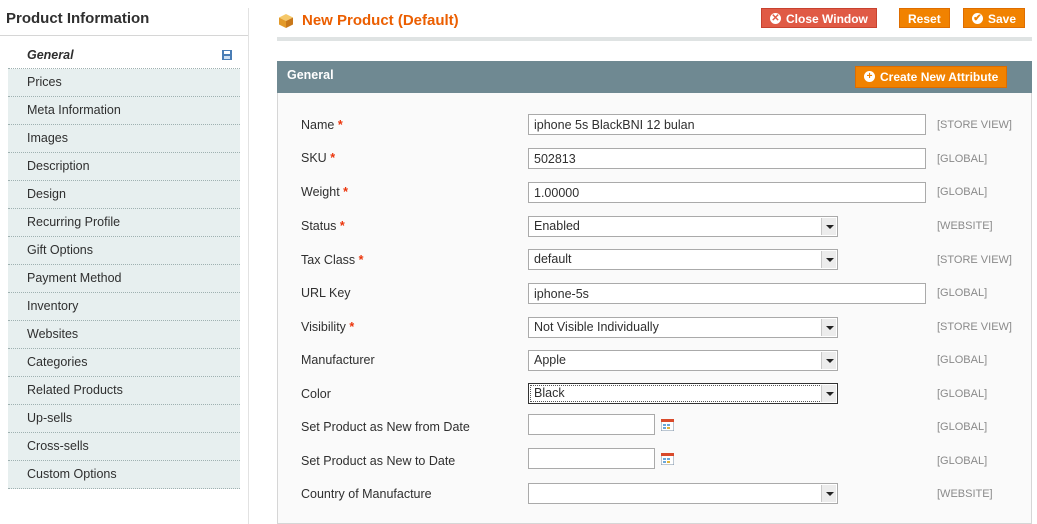  I want to click on sidebar-item-inventory: Inventory, so click(124, 307).